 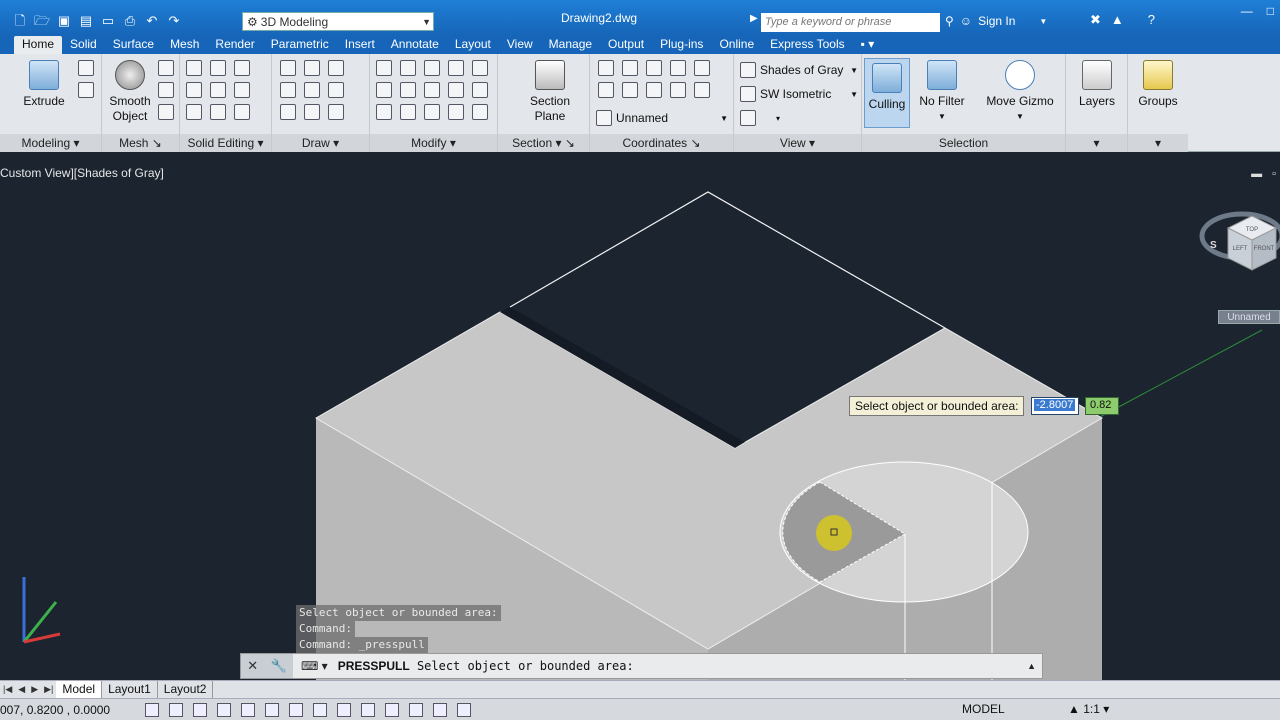 I want to click on mesh-refine-icon, so click(x=166, y=112).